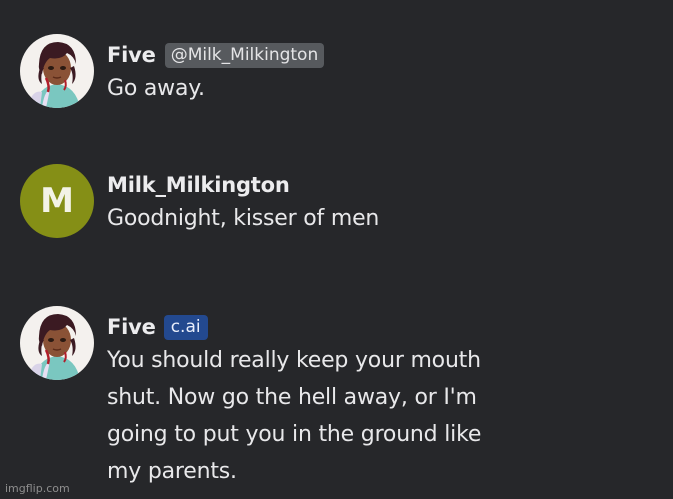  What do you see at coordinates (292, 397) in the screenshot?
I see `message-text-line: shut. Now go the hell away, or I'm` at bounding box center [292, 397].